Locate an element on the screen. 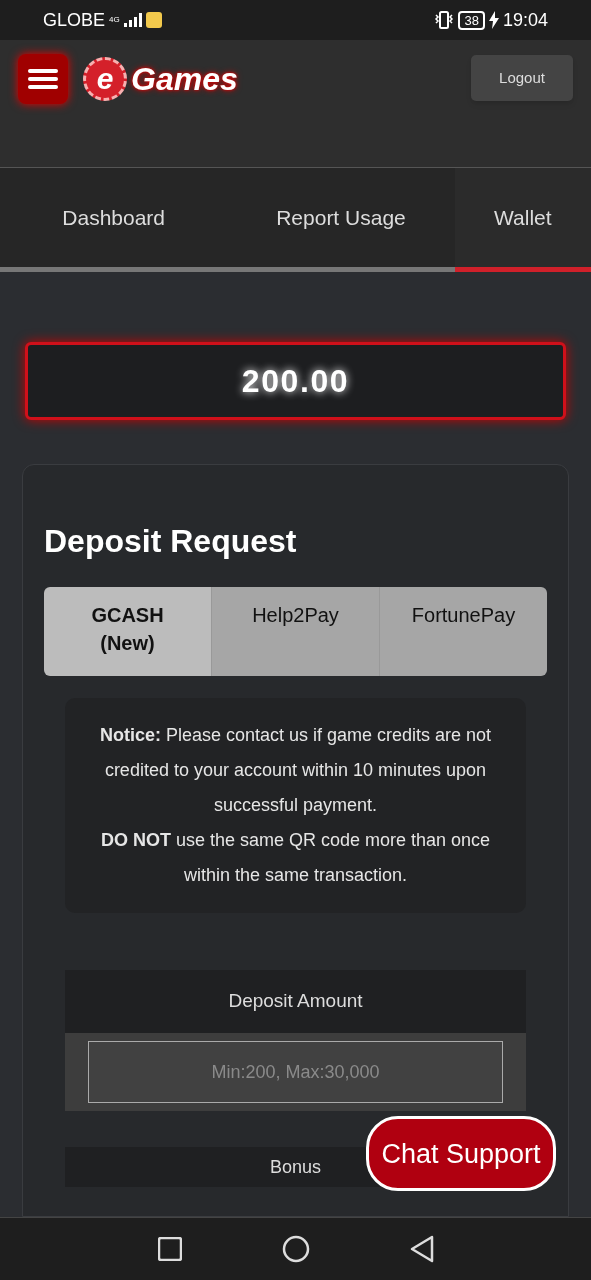  notice-text: Notice: Please contact us if game credits are not credited to your account within 10 minutes upon successful payment. is located at coordinates (295, 770).